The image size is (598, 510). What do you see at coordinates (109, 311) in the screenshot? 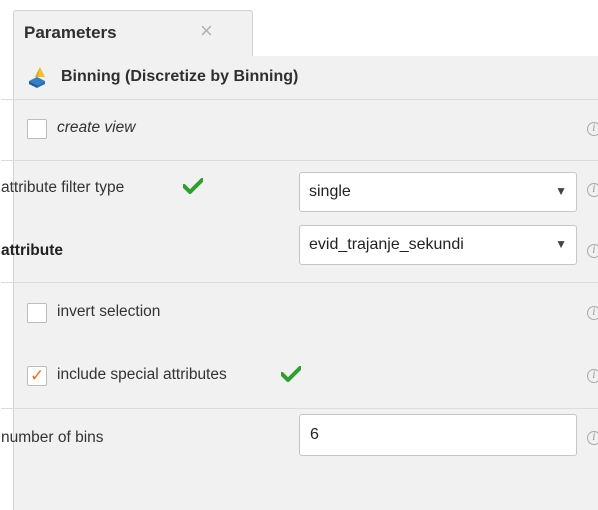
I see `invert-selection-label: invert selection` at bounding box center [109, 311].